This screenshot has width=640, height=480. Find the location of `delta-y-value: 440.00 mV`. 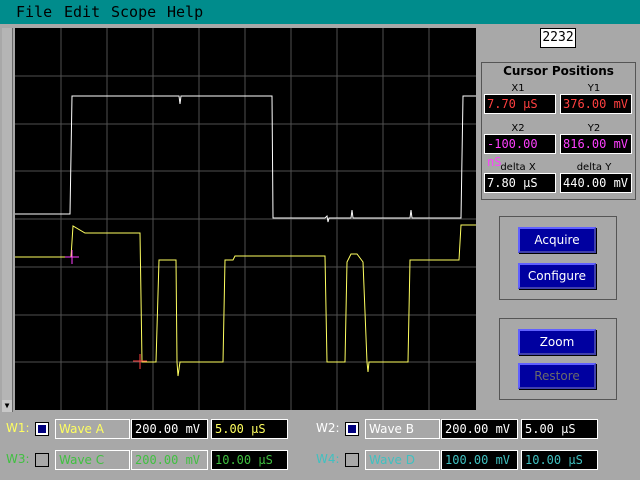

delta-y-value: 440.00 mV is located at coordinates (596, 183).